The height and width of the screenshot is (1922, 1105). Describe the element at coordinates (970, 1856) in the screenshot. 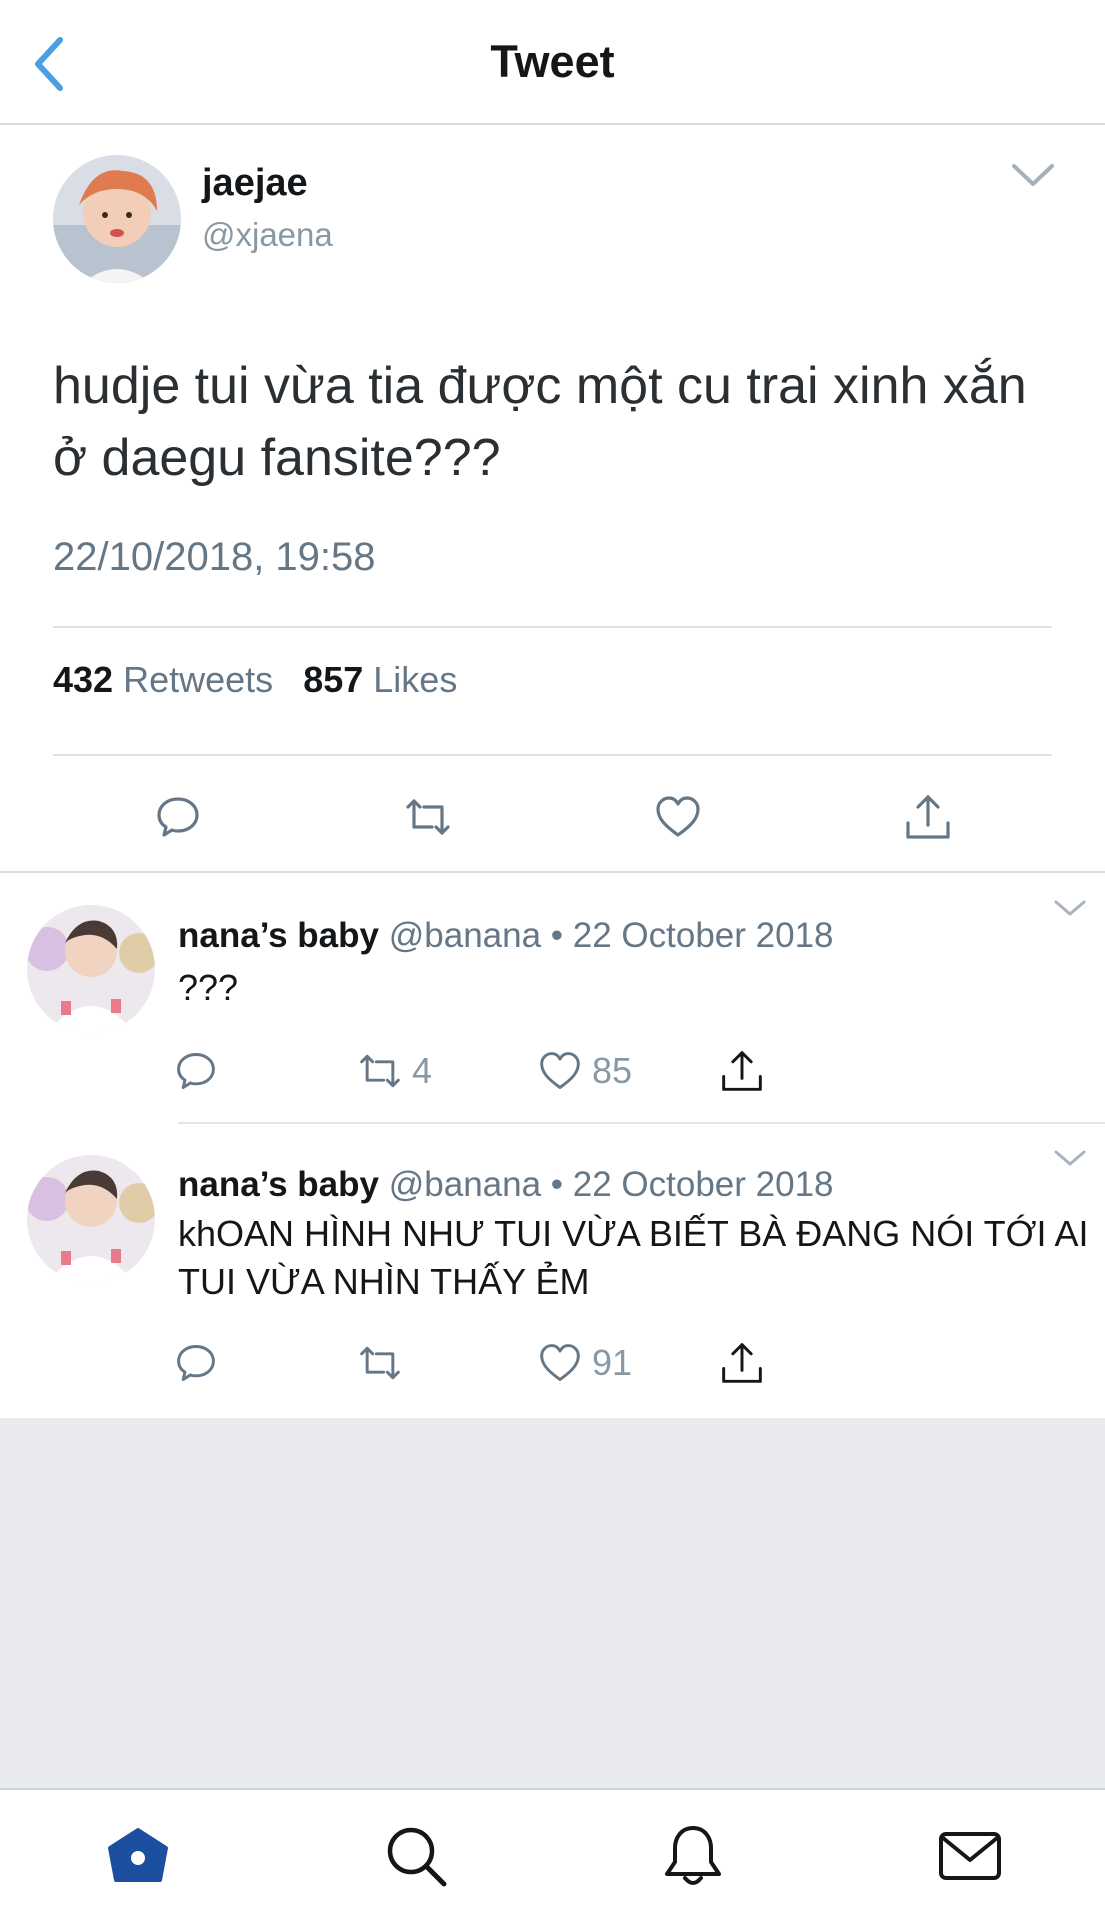

I see `messages-icon` at that location.